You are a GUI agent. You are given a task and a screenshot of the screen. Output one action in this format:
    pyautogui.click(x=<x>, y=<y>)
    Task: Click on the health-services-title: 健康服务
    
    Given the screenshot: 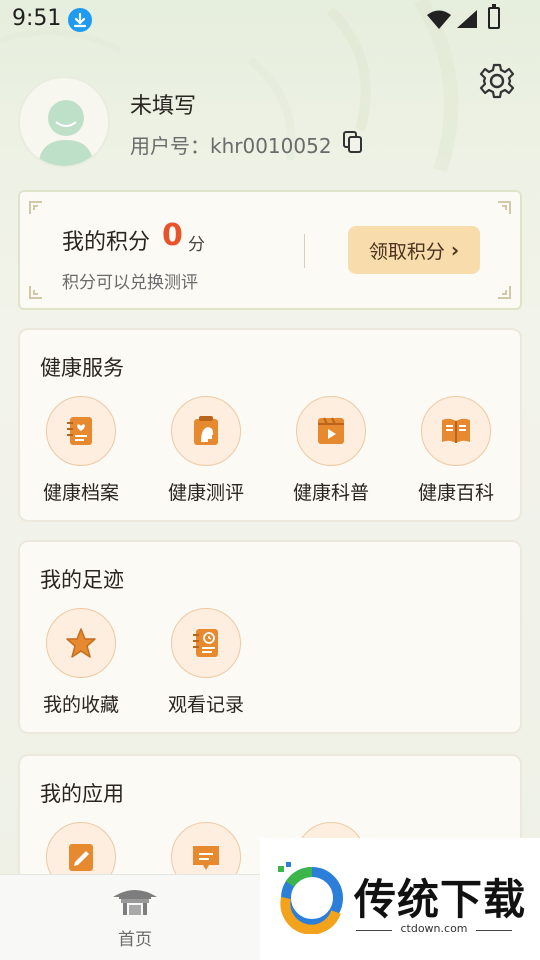 What is the action you would take?
    pyautogui.click(x=82, y=368)
    